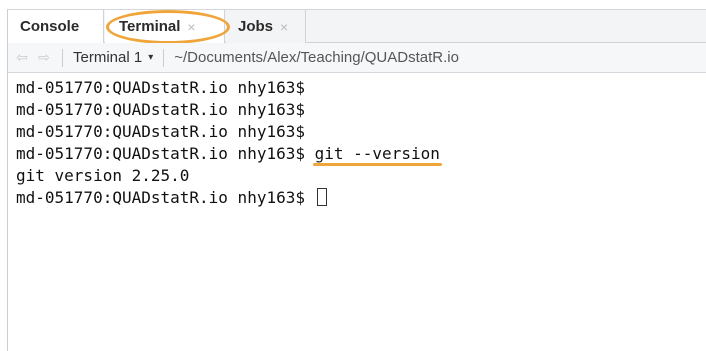 The width and height of the screenshot is (706, 351). Describe the element at coordinates (150, 26) in the screenshot. I see `tab-terminal-label: Terminal` at that location.